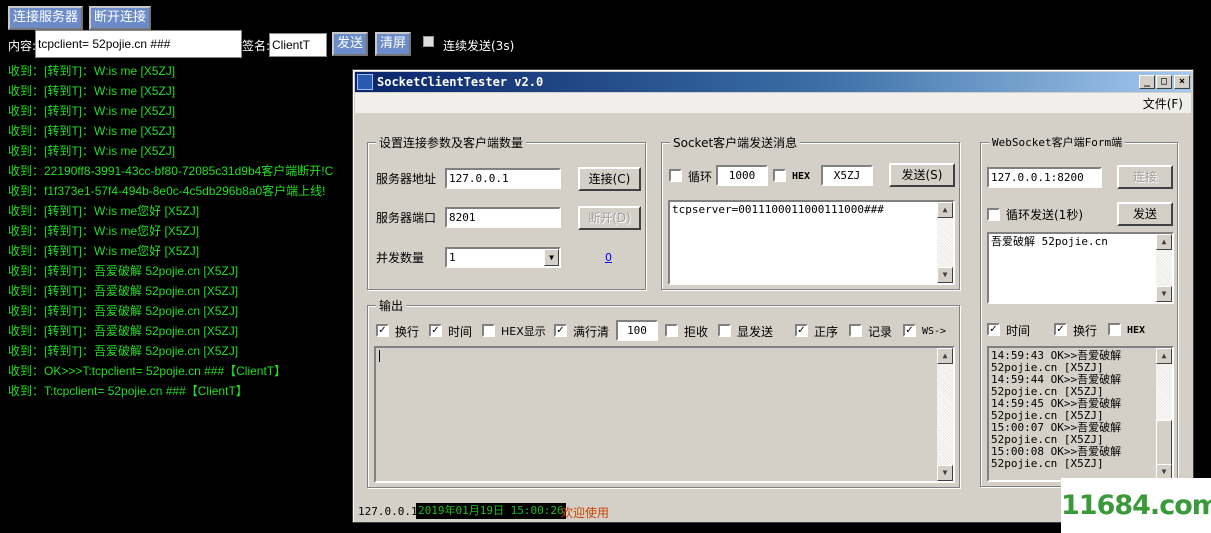 The image size is (1211, 533). What do you see at coordinates (488, 330) in the screenshot?
I see `hex-display-checkbox` at bounding box center [488, 330].